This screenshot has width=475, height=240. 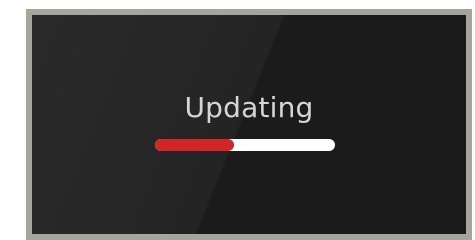 I want to click on progress-bar-fill, so click(x=195, y=145).